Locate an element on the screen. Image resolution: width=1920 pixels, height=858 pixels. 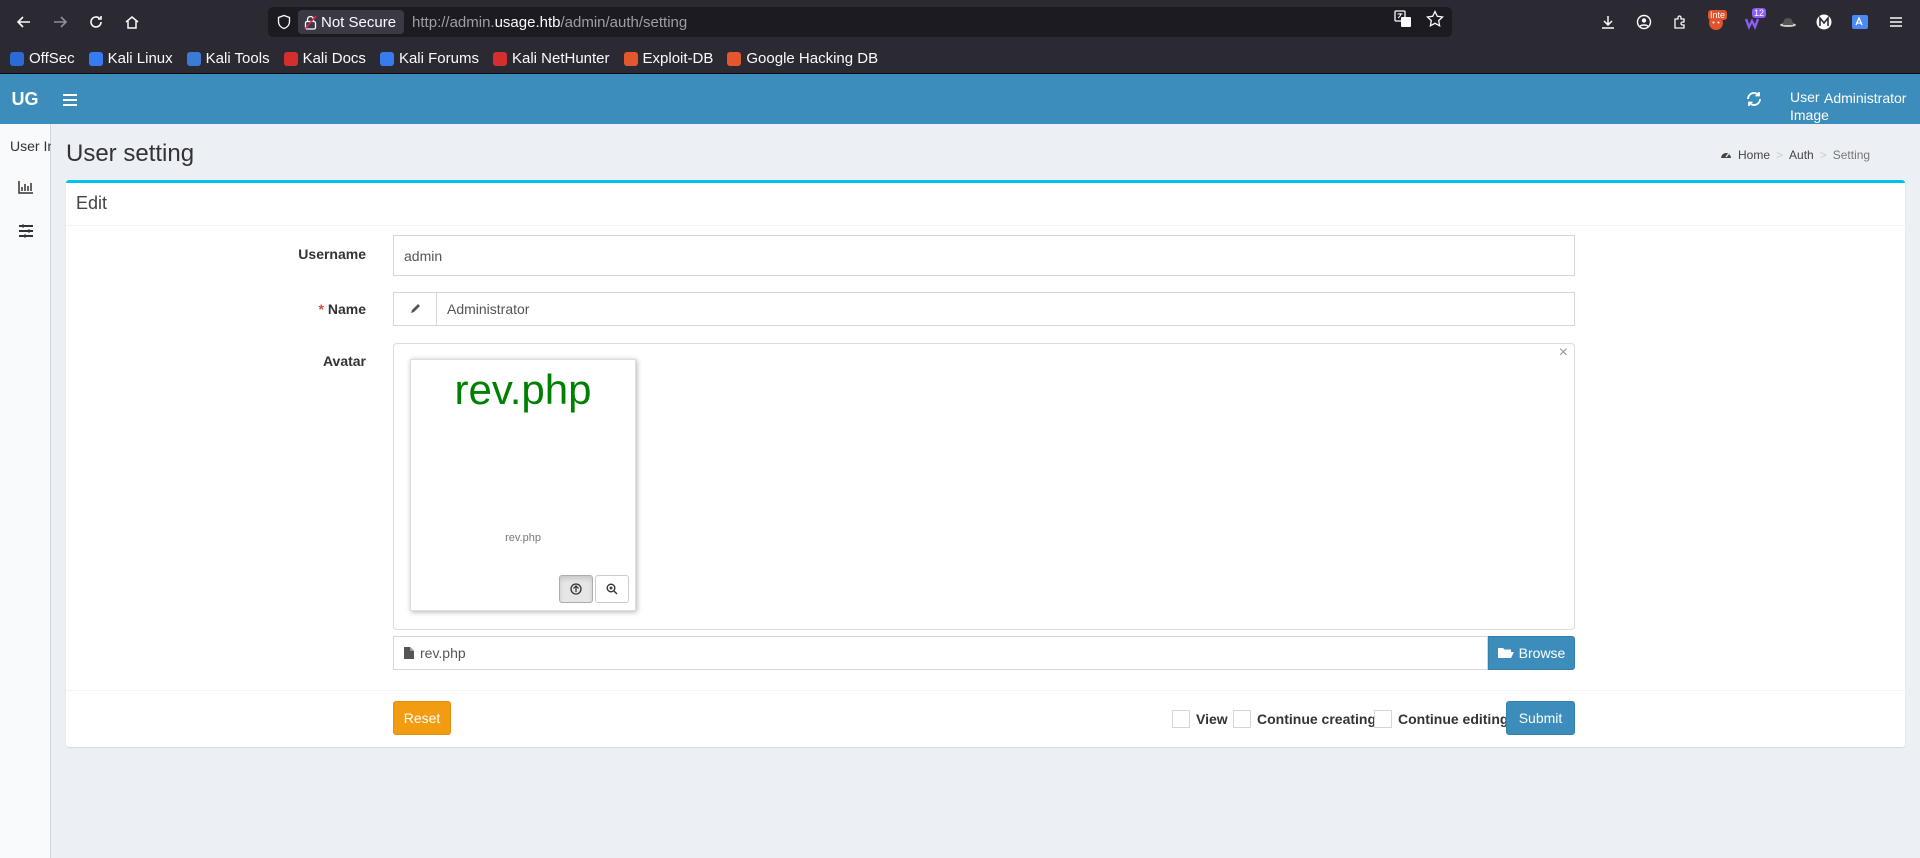
translate-icon is located at coordinates (1403, 19).